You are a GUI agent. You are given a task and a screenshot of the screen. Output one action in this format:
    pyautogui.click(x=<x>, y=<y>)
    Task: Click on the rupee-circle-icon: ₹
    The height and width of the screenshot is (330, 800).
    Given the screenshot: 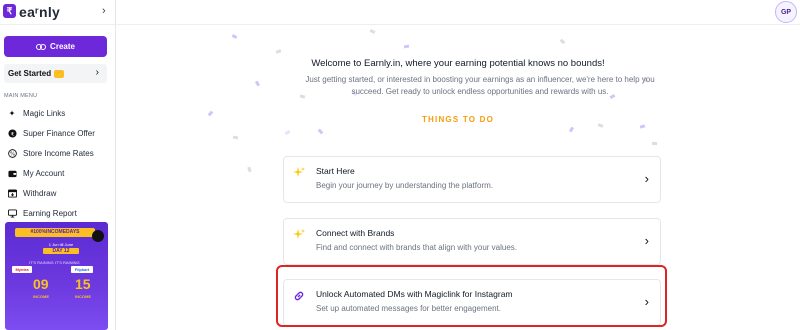 What is the action you would take?
    pyautogui.click(x=12, y=133)
    